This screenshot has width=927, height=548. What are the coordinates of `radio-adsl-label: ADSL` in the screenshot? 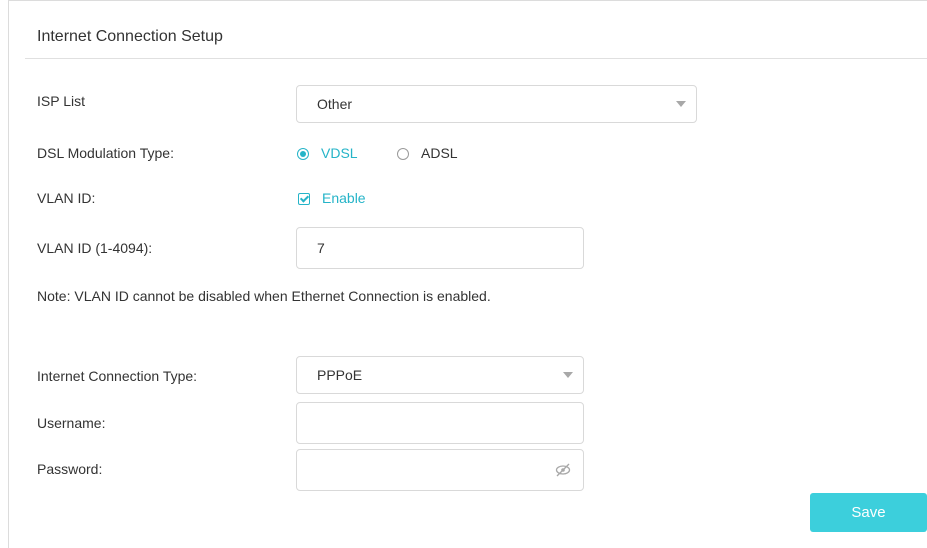 It's located at (439, 153).